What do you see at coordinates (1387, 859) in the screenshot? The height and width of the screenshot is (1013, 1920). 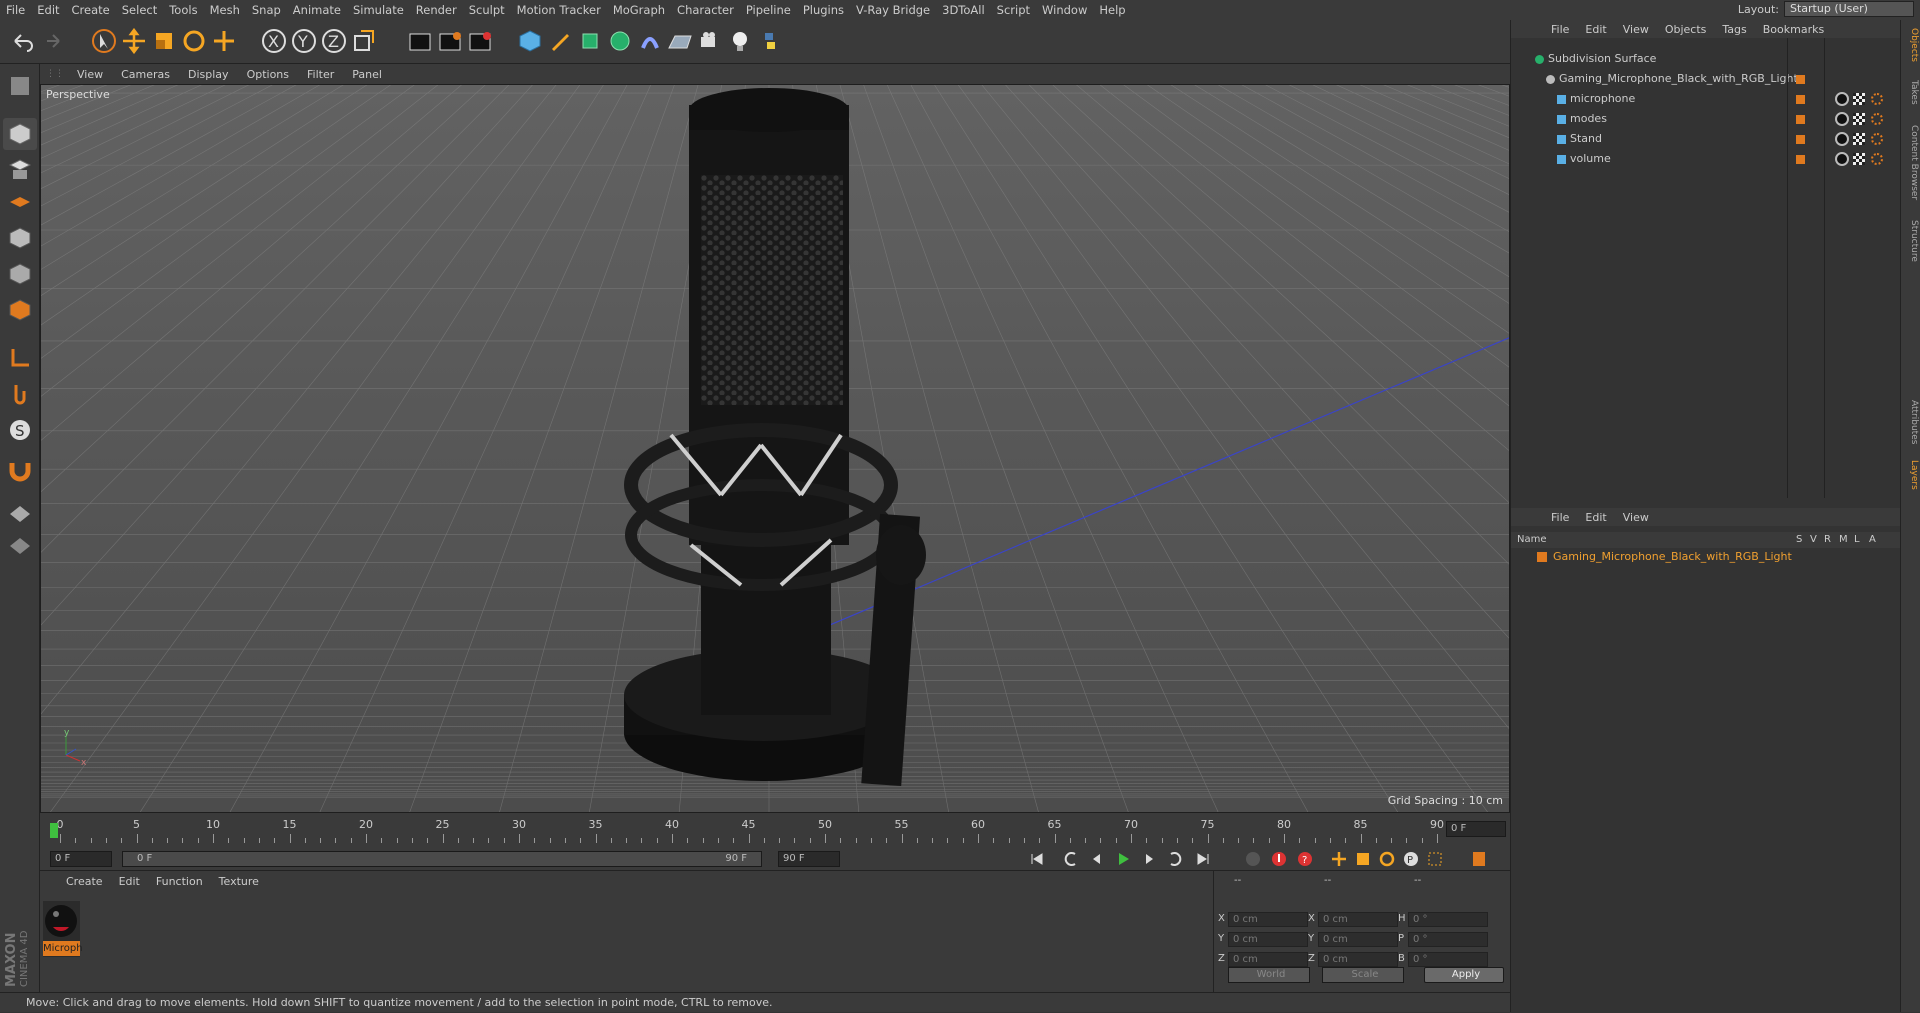 I see `key-rotation-button` at bounding box center [1387, 859].